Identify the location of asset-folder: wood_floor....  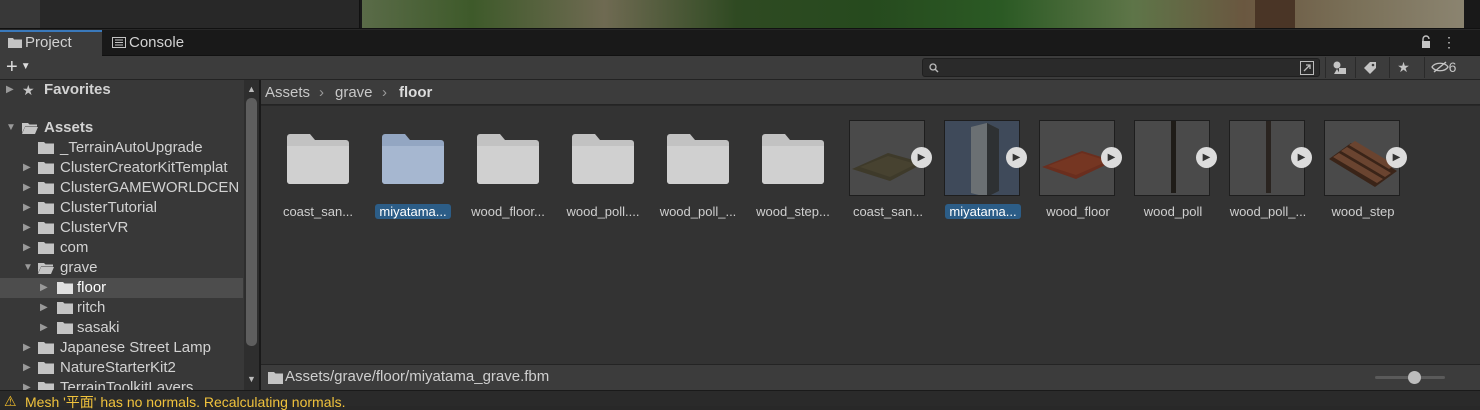
(508, 170).